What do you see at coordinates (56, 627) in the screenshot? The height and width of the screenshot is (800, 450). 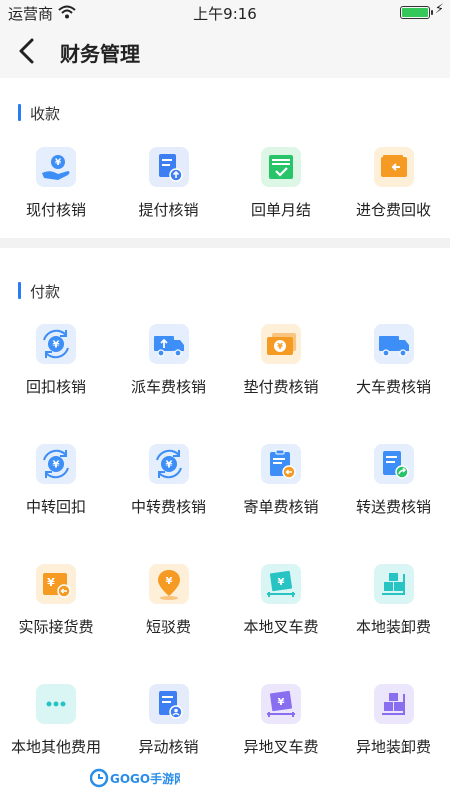 I see `menu-tile-label: 实际接货费` at bounding box center [56, 627].